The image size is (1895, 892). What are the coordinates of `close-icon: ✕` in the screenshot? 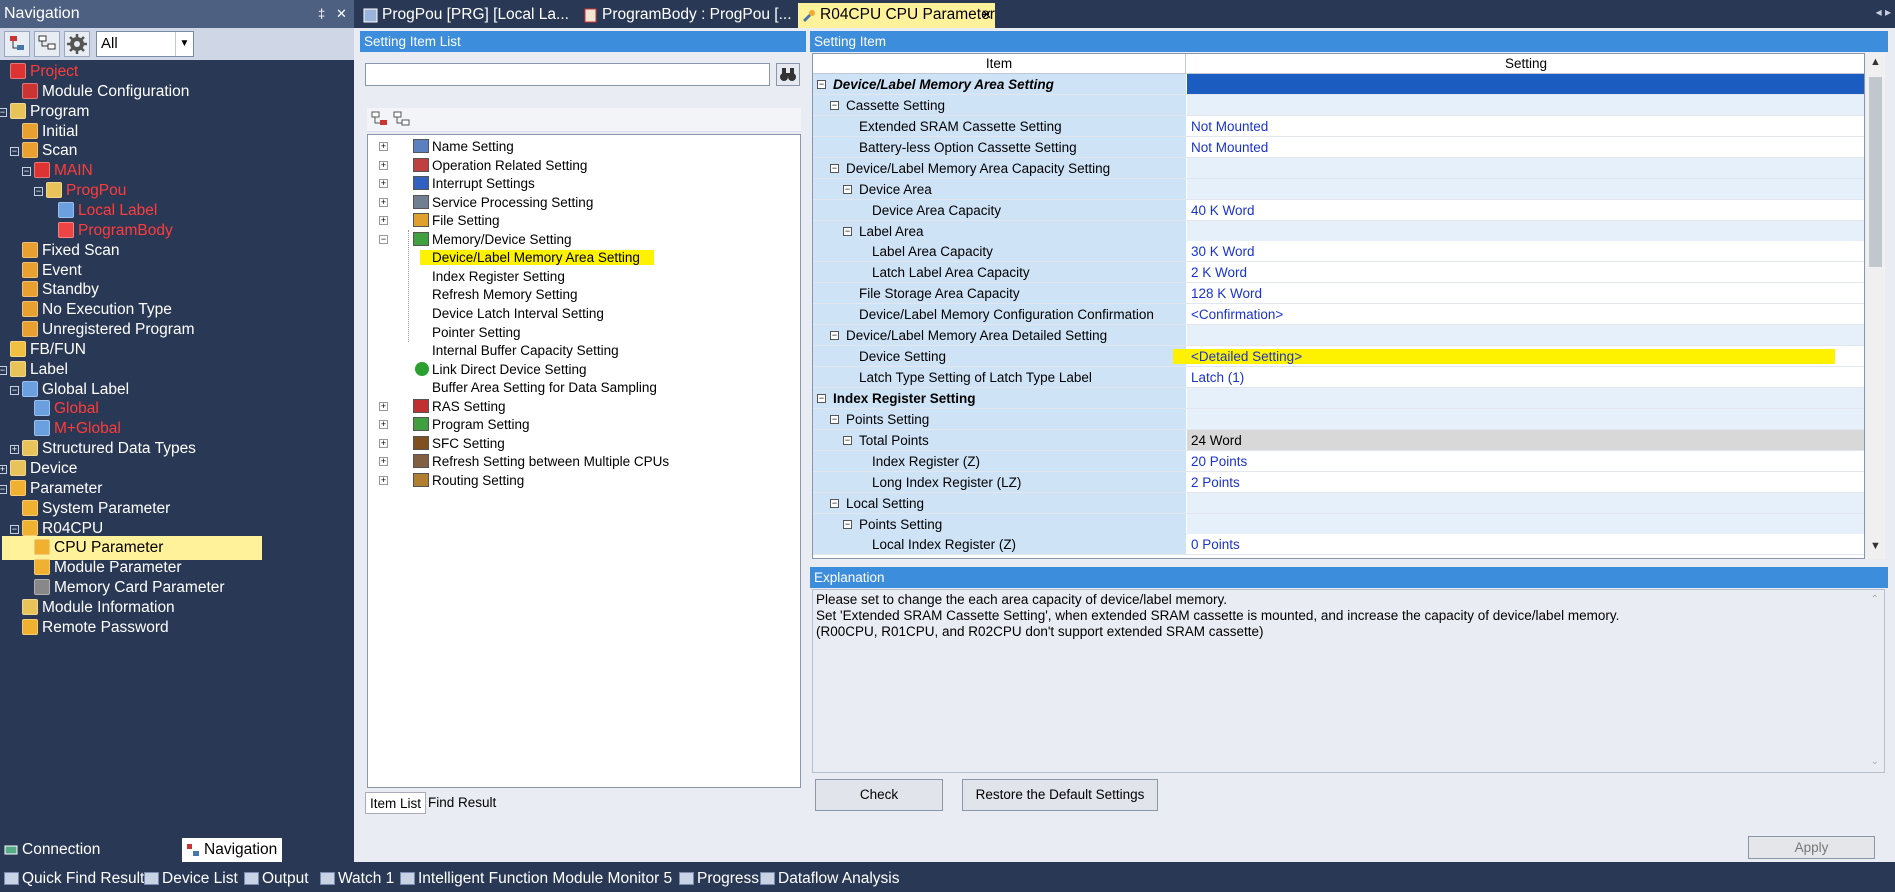 It's located at (341, 14).